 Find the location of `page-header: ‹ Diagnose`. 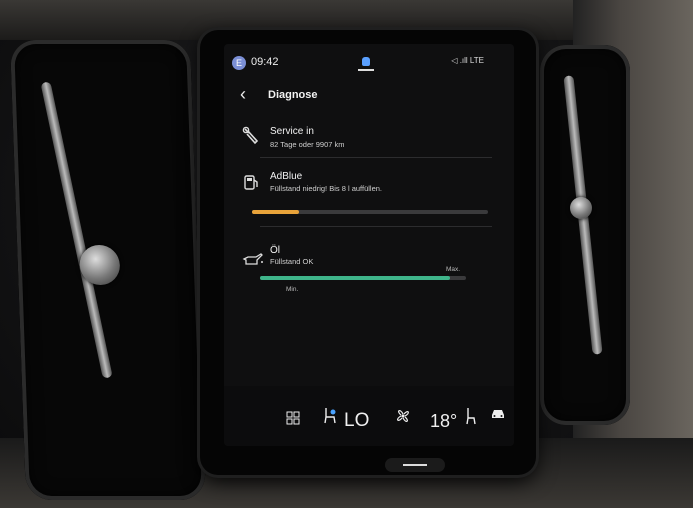

page-header: ‹ Diagnose is located at coordinates (369, 93).